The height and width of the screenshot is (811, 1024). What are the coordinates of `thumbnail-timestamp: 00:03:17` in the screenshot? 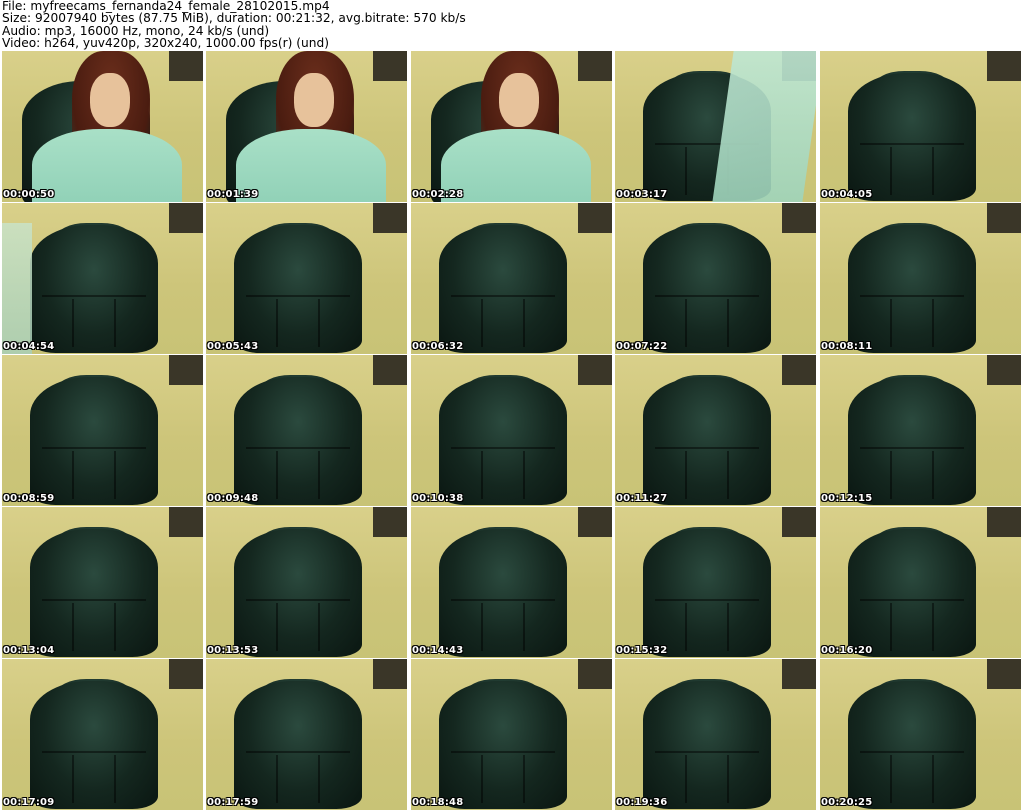 It's located at (642, 194).